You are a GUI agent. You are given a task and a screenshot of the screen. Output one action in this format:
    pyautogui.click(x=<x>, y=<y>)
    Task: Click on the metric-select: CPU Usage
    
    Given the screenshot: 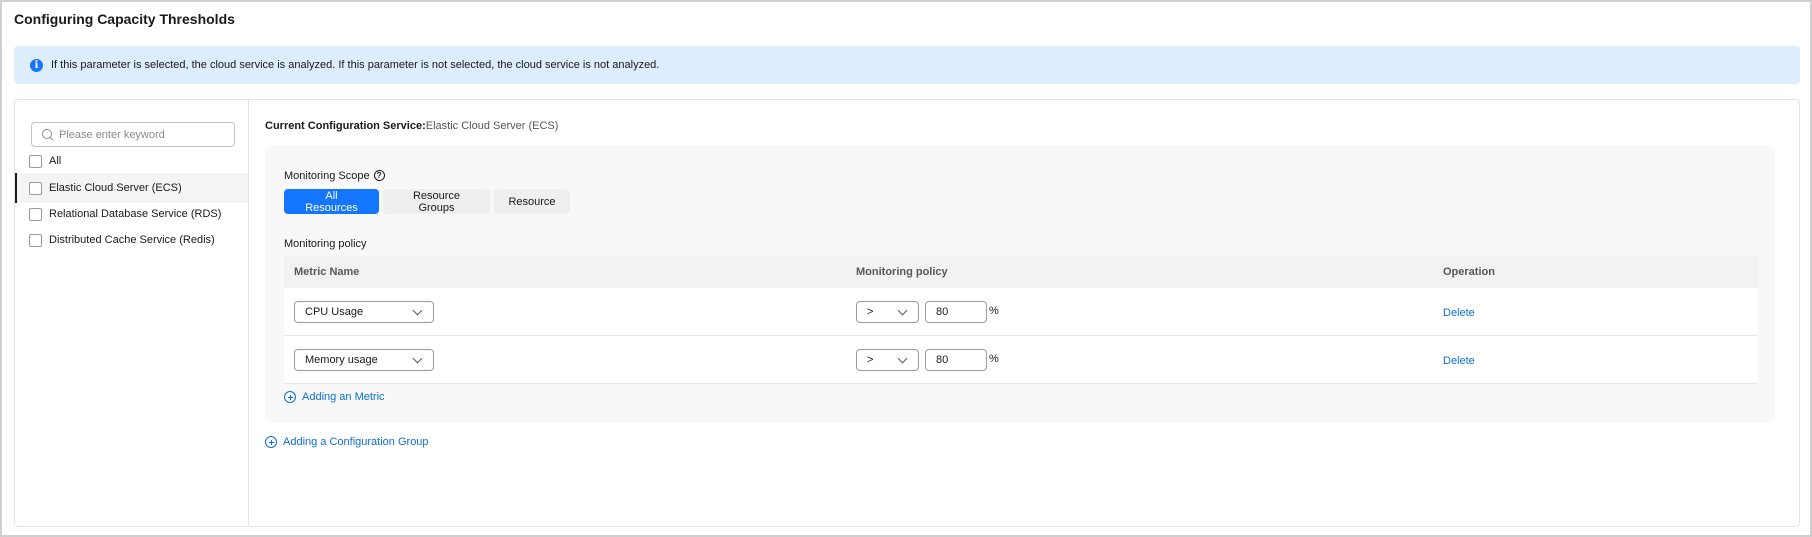 What is the action you would take?
    pyautogui.click(x=364, y=312)
    